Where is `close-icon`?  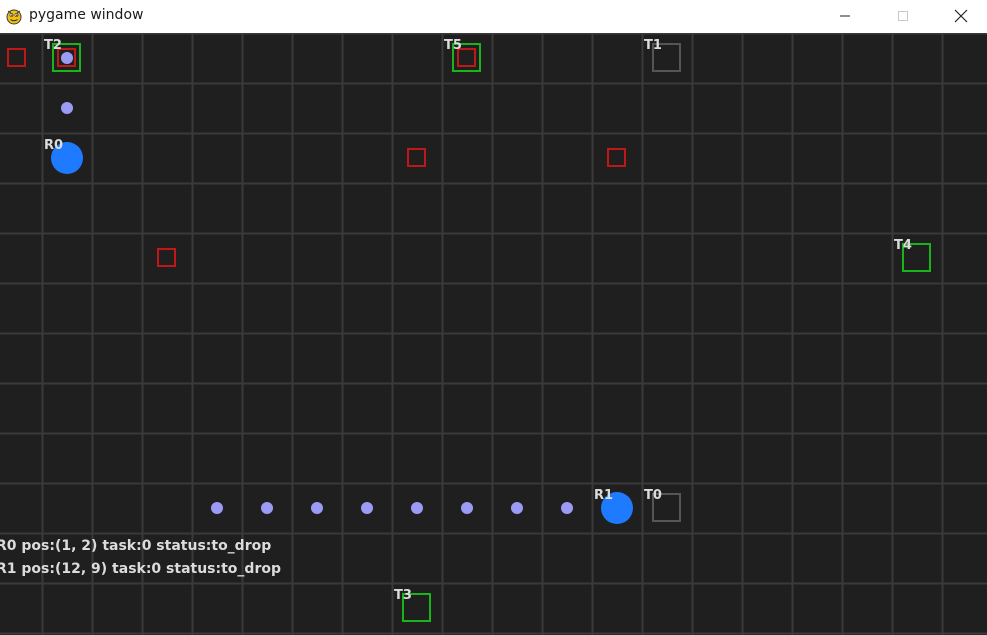 close-icon is located at coordinates (961, 16).